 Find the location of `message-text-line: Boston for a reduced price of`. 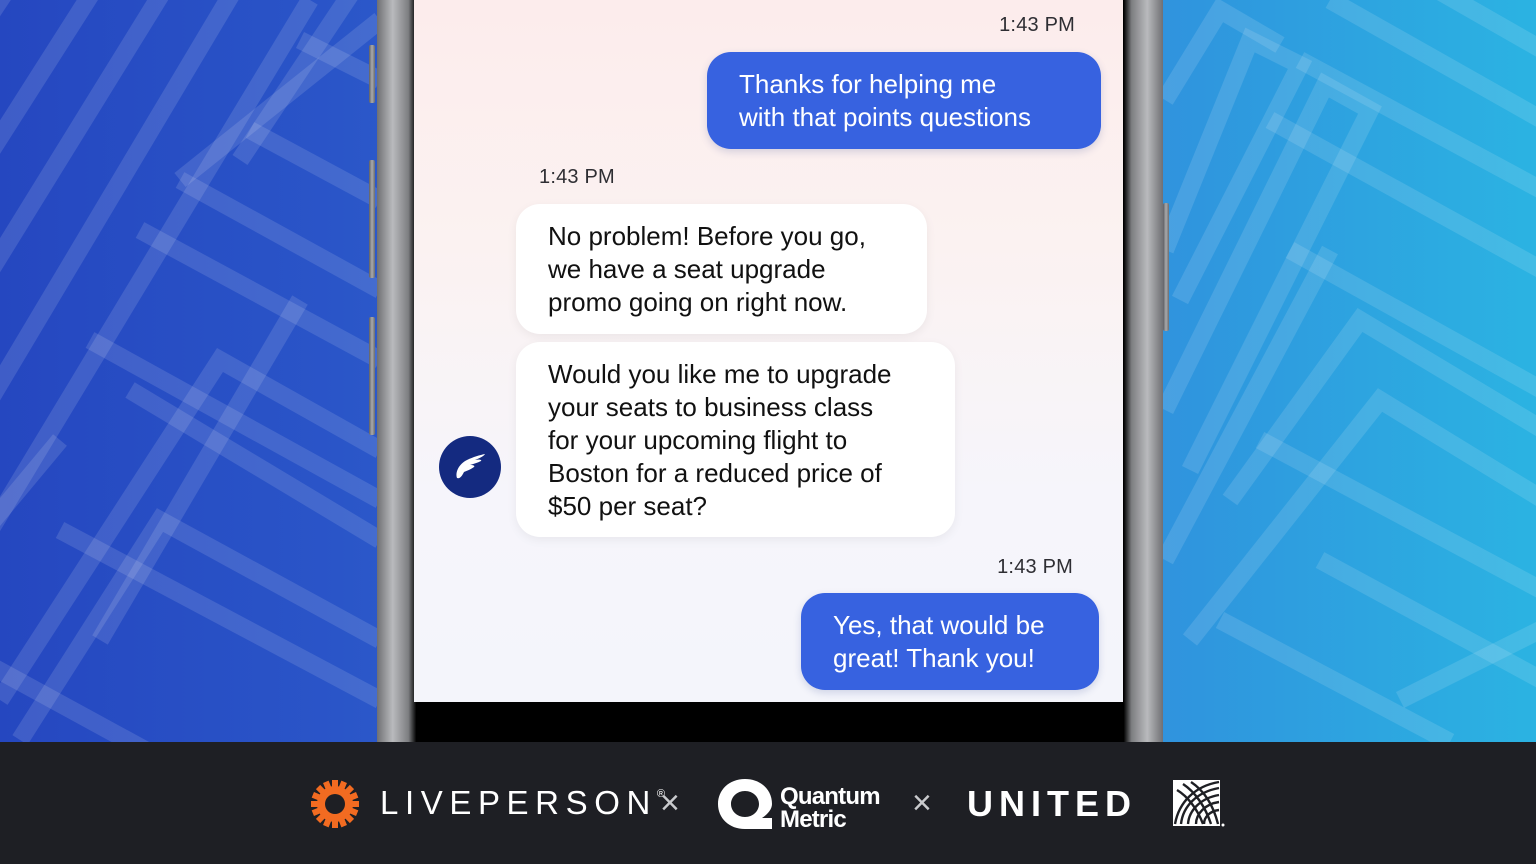

message-text-line: Boston for a reduced price of is located at coordinates (715, 473).